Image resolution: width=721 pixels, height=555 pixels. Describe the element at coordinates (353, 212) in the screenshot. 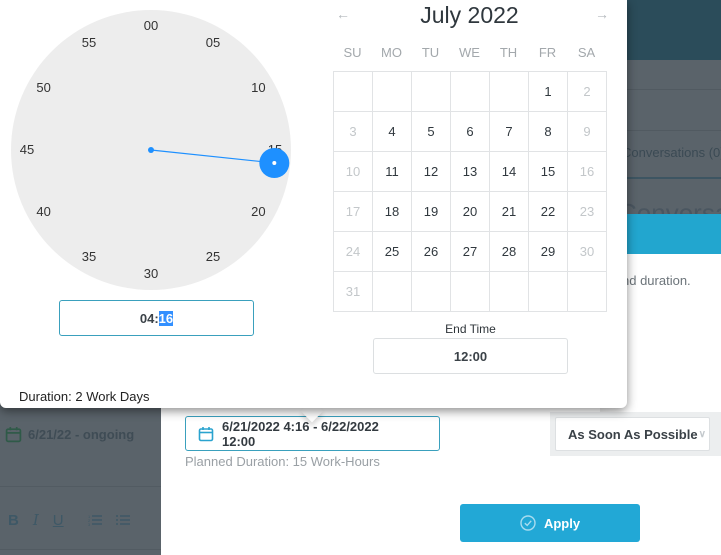

I see `calendar-day-17: 17` at that location.